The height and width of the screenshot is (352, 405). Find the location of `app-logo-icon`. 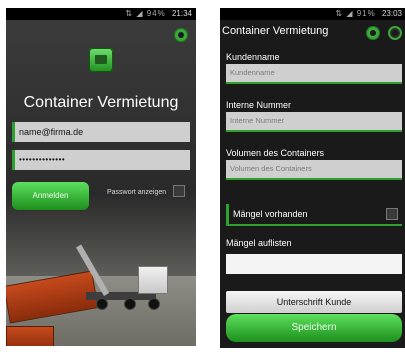

app-logo-icon is located at coordinates (101, 60).